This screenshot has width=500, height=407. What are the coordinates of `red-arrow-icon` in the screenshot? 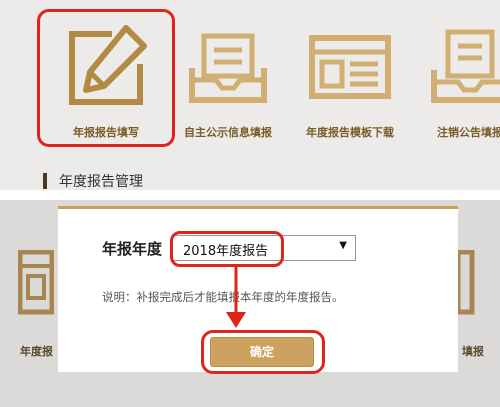 It's located at (236, 297).